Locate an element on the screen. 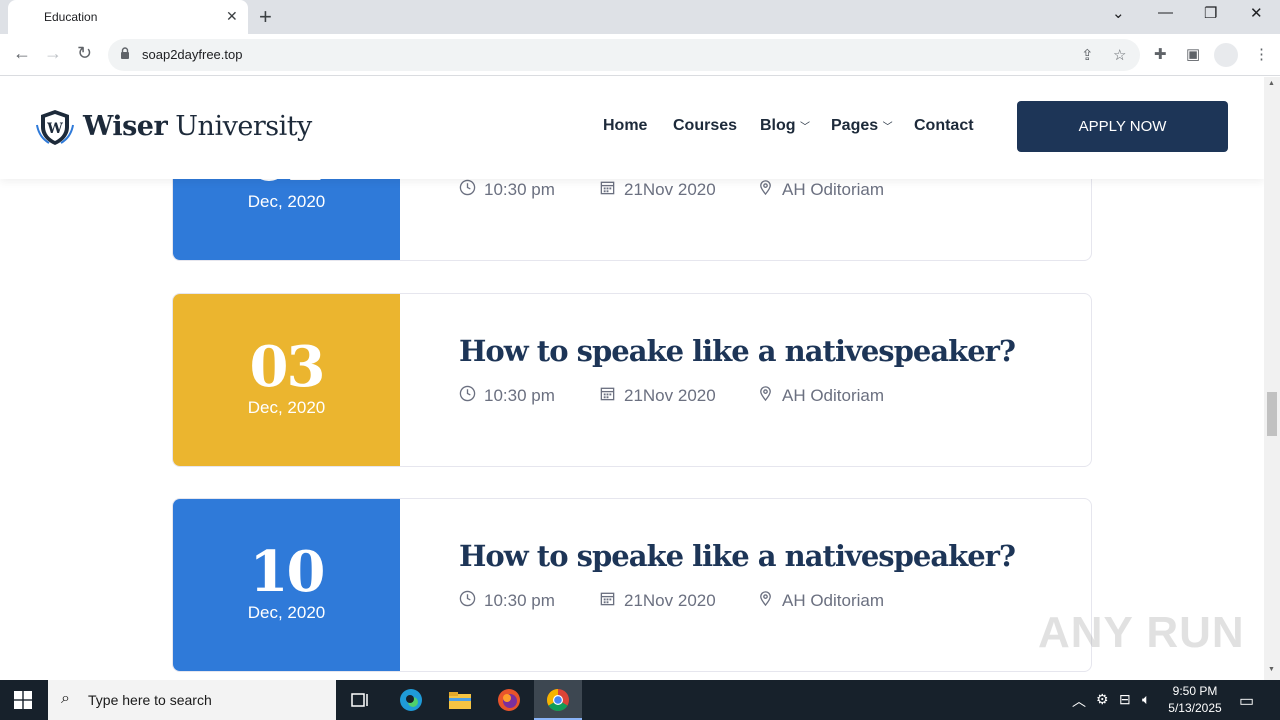 The height and width of the screenshot is (720, 1280). menu-kebab-icon: ⋮ is located at coordinates (1261, 54).